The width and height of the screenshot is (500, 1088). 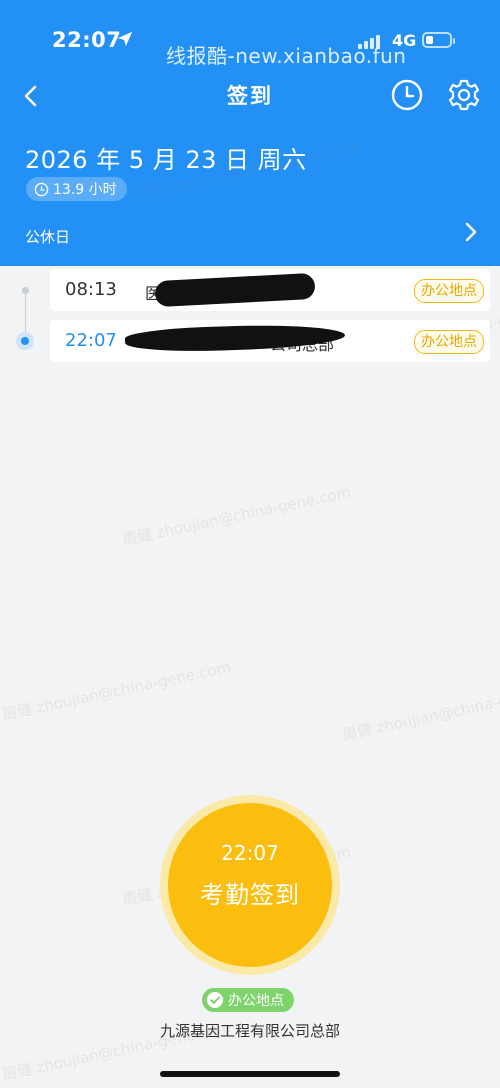 I want to click on redaction-mark, so click(x=235, y=290).